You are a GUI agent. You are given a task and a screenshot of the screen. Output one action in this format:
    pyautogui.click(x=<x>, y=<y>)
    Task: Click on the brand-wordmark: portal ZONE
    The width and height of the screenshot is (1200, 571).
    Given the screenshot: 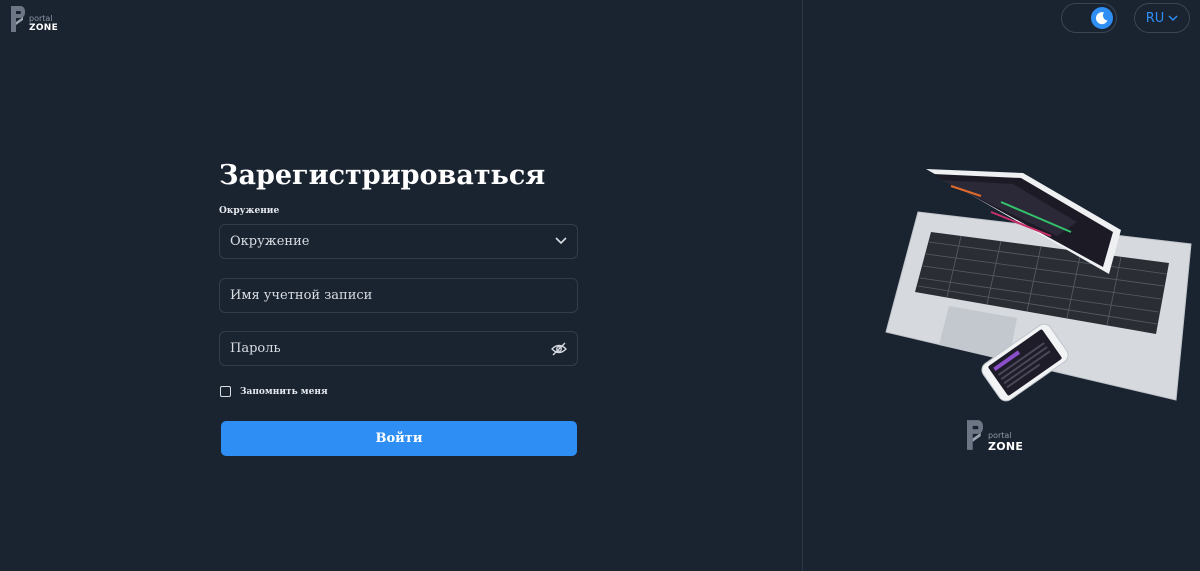 What is the action you would take?
    pyautogui.click(x=43, y=24)
    